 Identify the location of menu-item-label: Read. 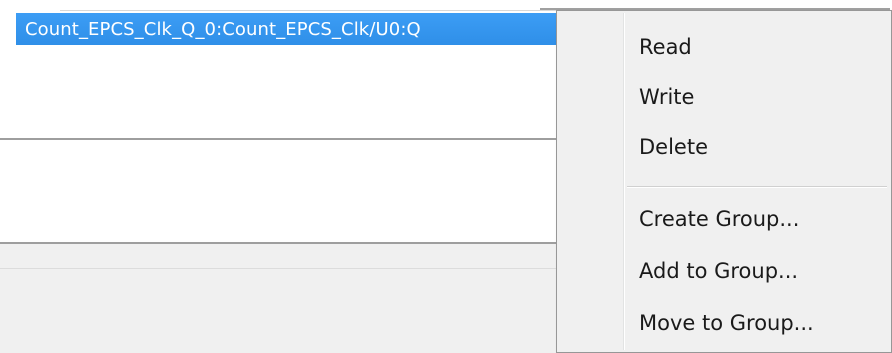
(665, 47).